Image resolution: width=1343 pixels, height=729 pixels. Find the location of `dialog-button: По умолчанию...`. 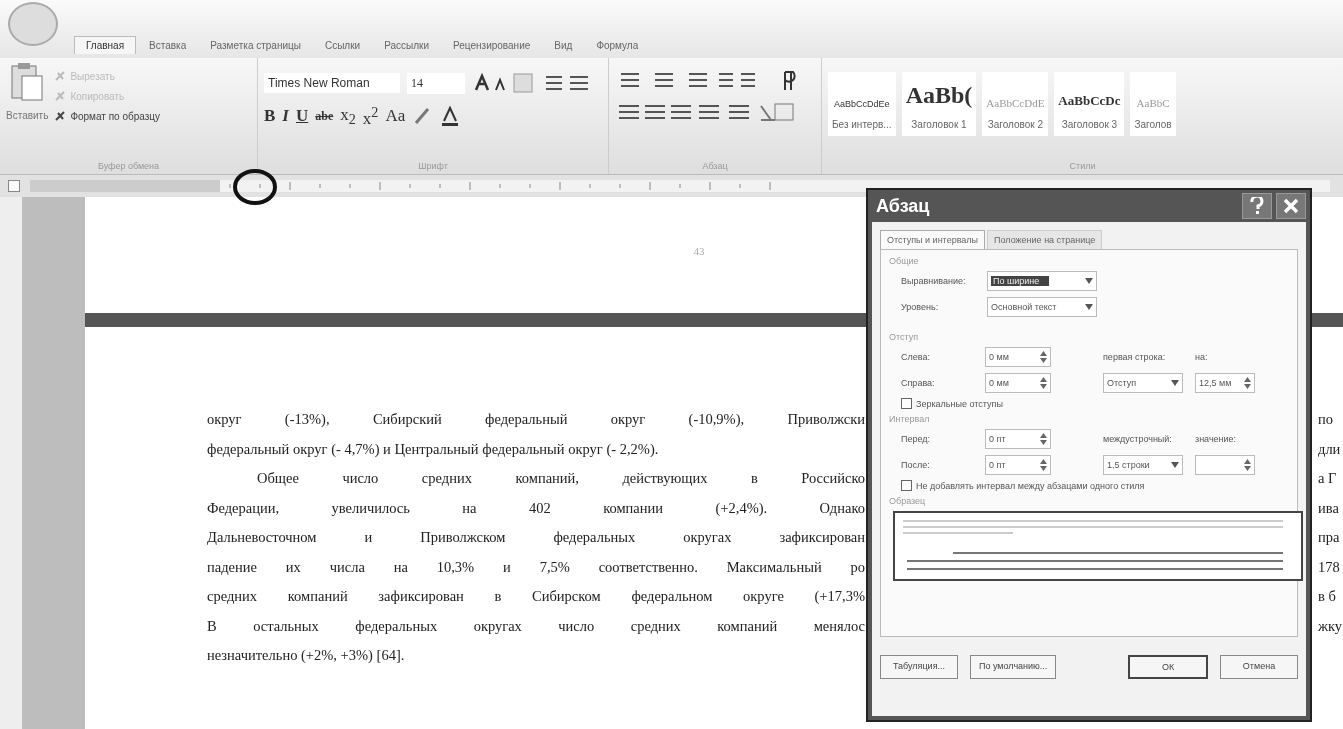

dialog-button: По умолчанию... is located at coordinates (1013, 667).